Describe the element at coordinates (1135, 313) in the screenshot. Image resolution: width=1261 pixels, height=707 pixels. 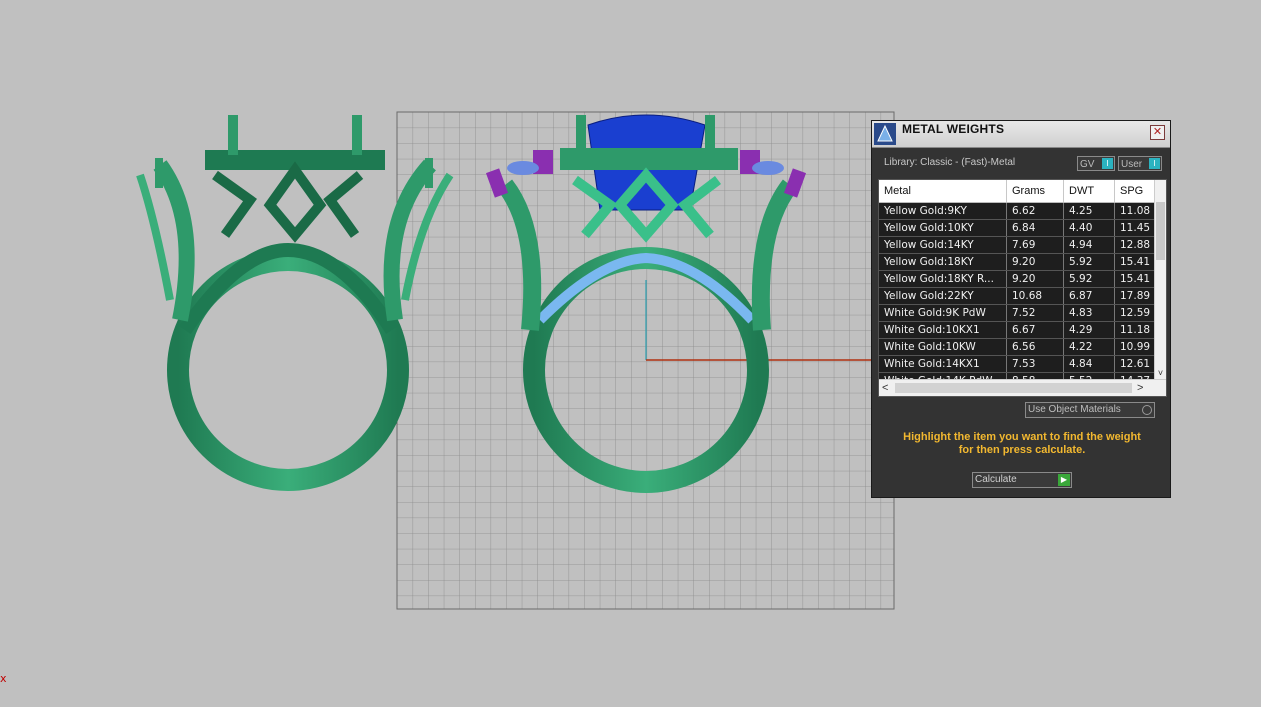
I see `cell-spg: 12.59` at that location.